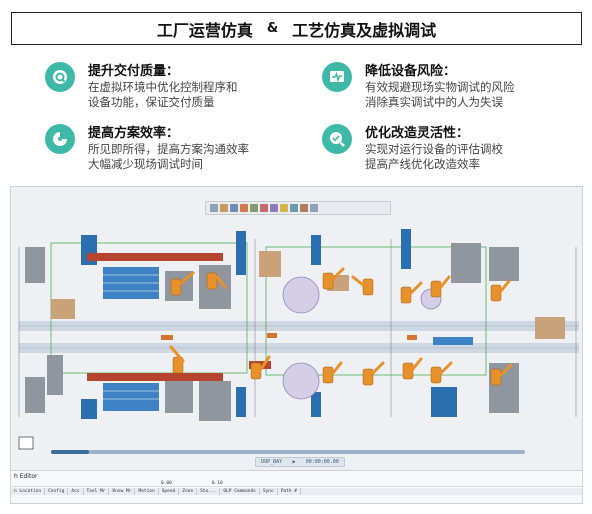 The width and height of the screenshot is (592, 514). I want to click on view-icon, so click(254, 208).